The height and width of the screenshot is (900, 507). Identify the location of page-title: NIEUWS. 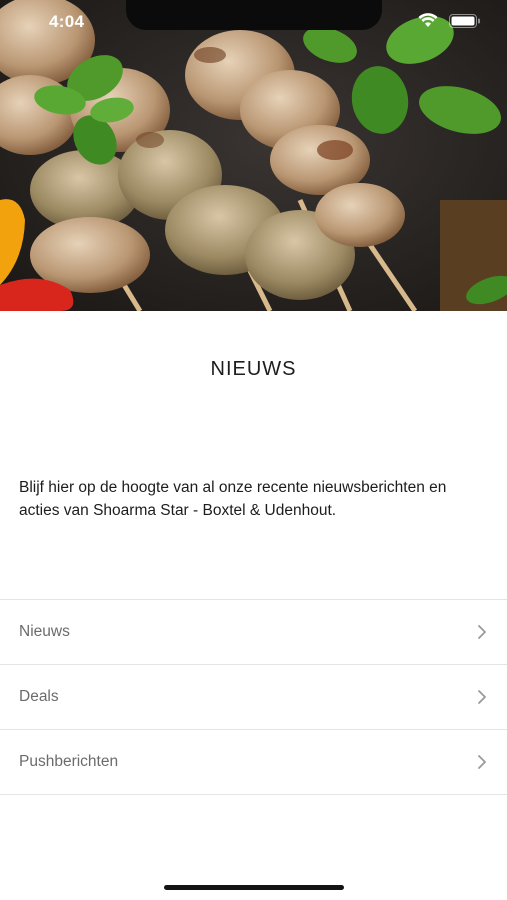
(253, 369).